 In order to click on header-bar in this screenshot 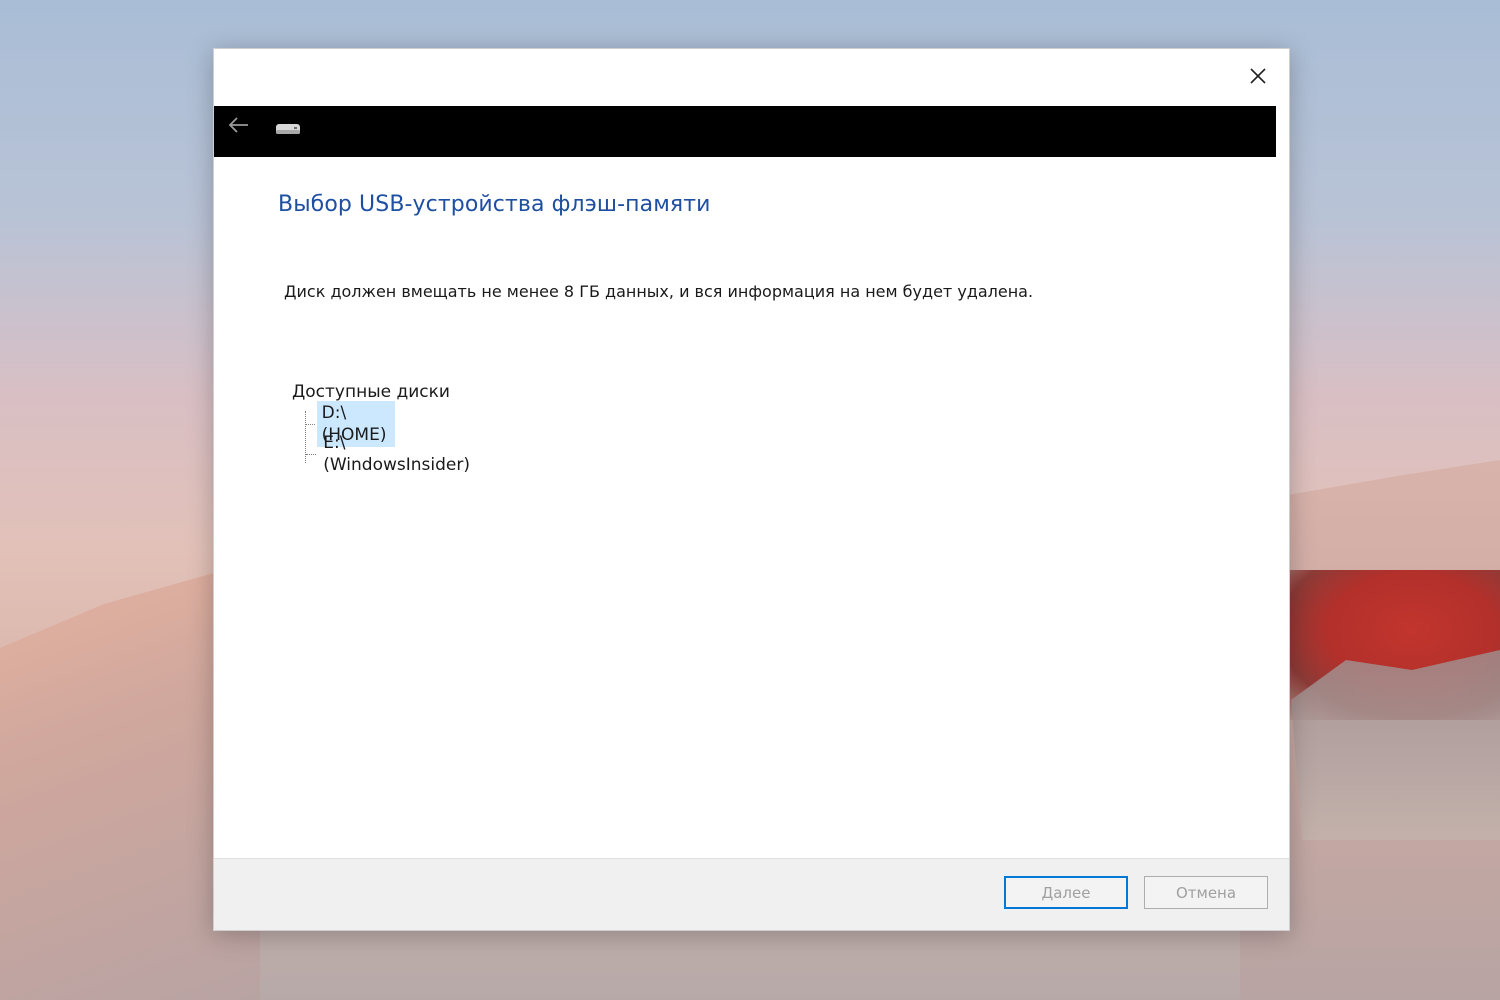, I will do `click(745, 131)`.